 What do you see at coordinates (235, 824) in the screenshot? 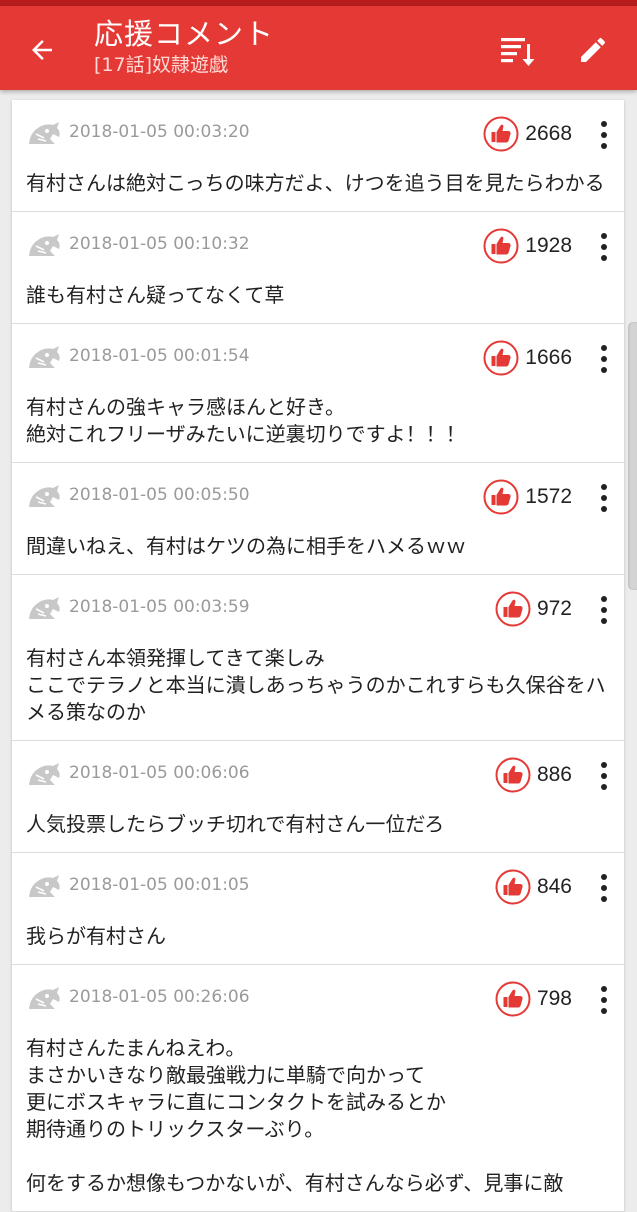
I see `comment-text: 人気投票したらブッチ切れで有村さん一位だろ` at bounding box center [235, 824].